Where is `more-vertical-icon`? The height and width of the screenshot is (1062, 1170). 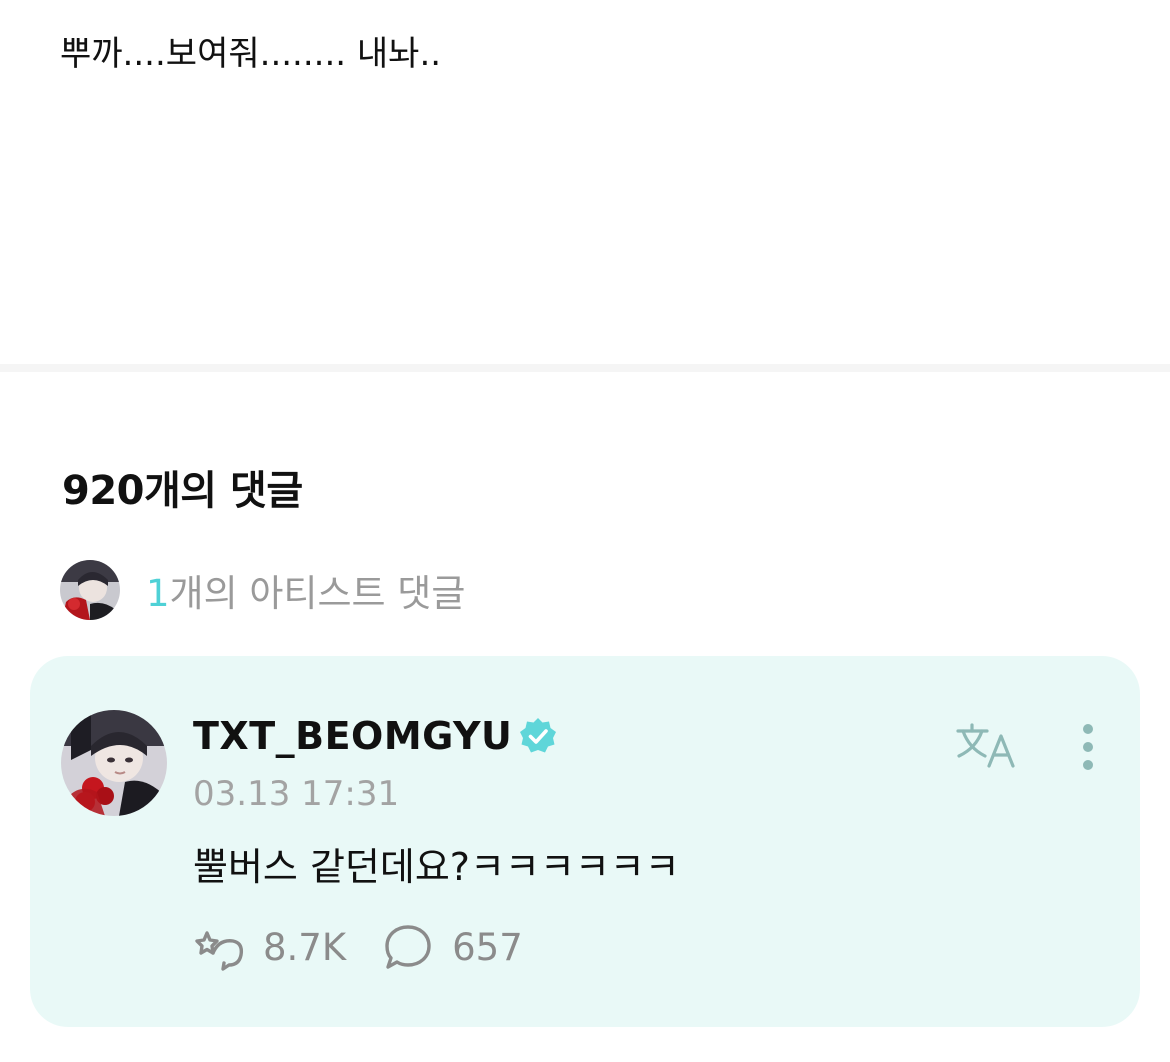 more-vertical-icon is located at coordinates (1088, 747).